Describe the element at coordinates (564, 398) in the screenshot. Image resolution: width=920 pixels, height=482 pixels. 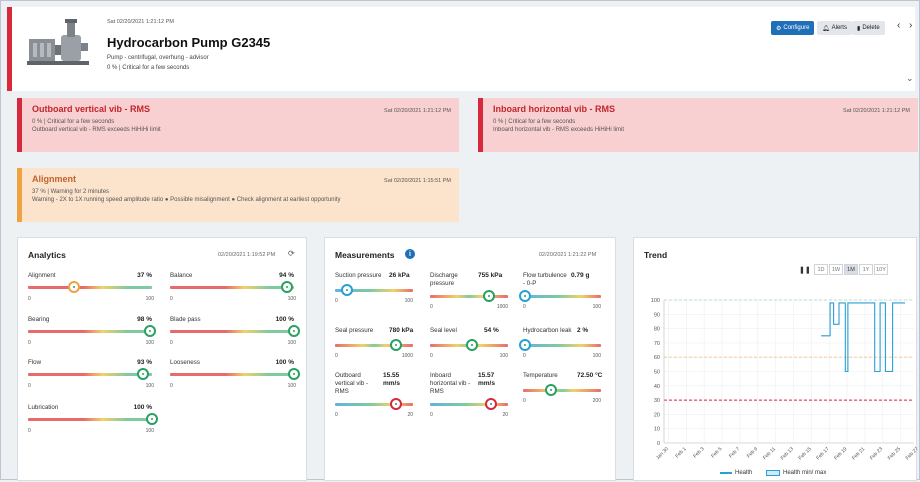
I see `measurement-metric: Temperature 72.50 °C 0 200` at that location.